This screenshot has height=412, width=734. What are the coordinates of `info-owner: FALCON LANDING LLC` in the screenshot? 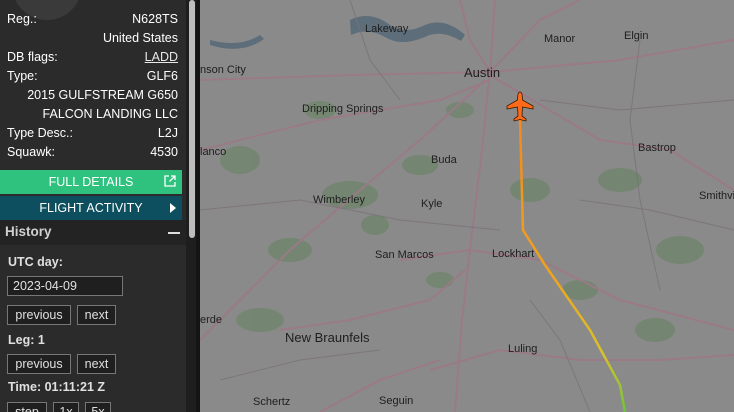 It's located at (93, 114).